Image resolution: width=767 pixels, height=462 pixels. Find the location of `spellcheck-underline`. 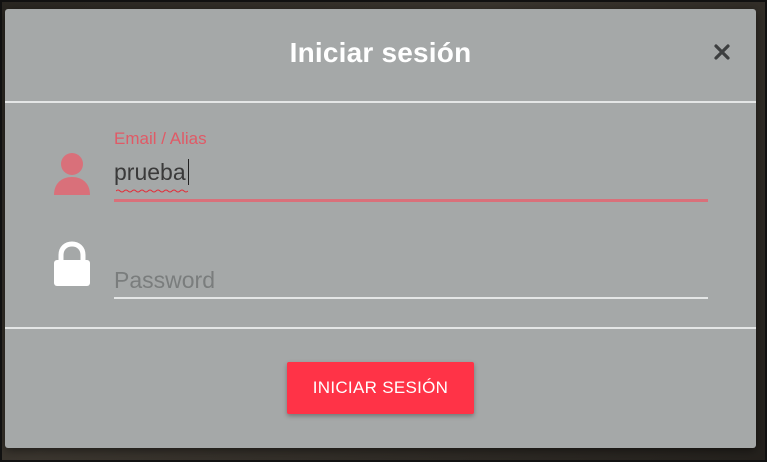

spellcheck-underline is located at coordinates (152, 191).